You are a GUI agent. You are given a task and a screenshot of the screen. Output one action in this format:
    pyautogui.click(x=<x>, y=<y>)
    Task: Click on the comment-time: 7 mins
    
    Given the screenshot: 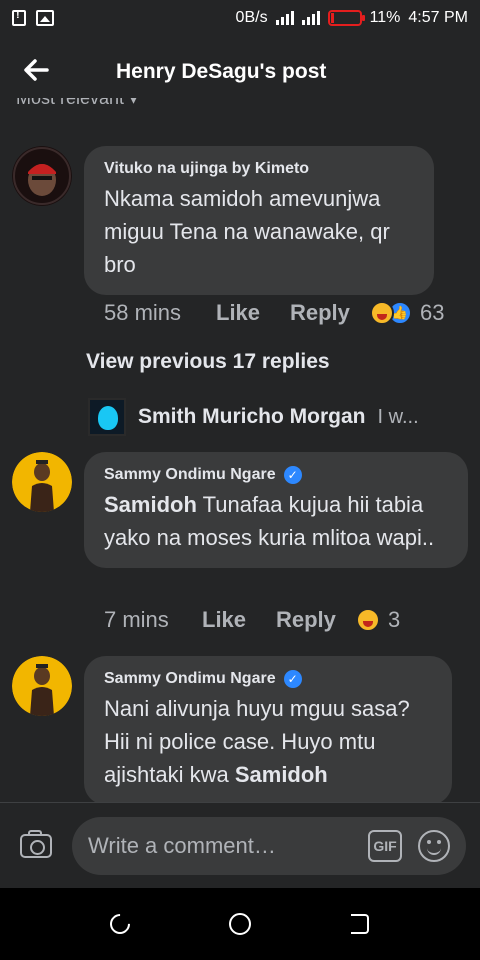 What is the action you would take?
    pyautogui.click(x=136, y=619)
    